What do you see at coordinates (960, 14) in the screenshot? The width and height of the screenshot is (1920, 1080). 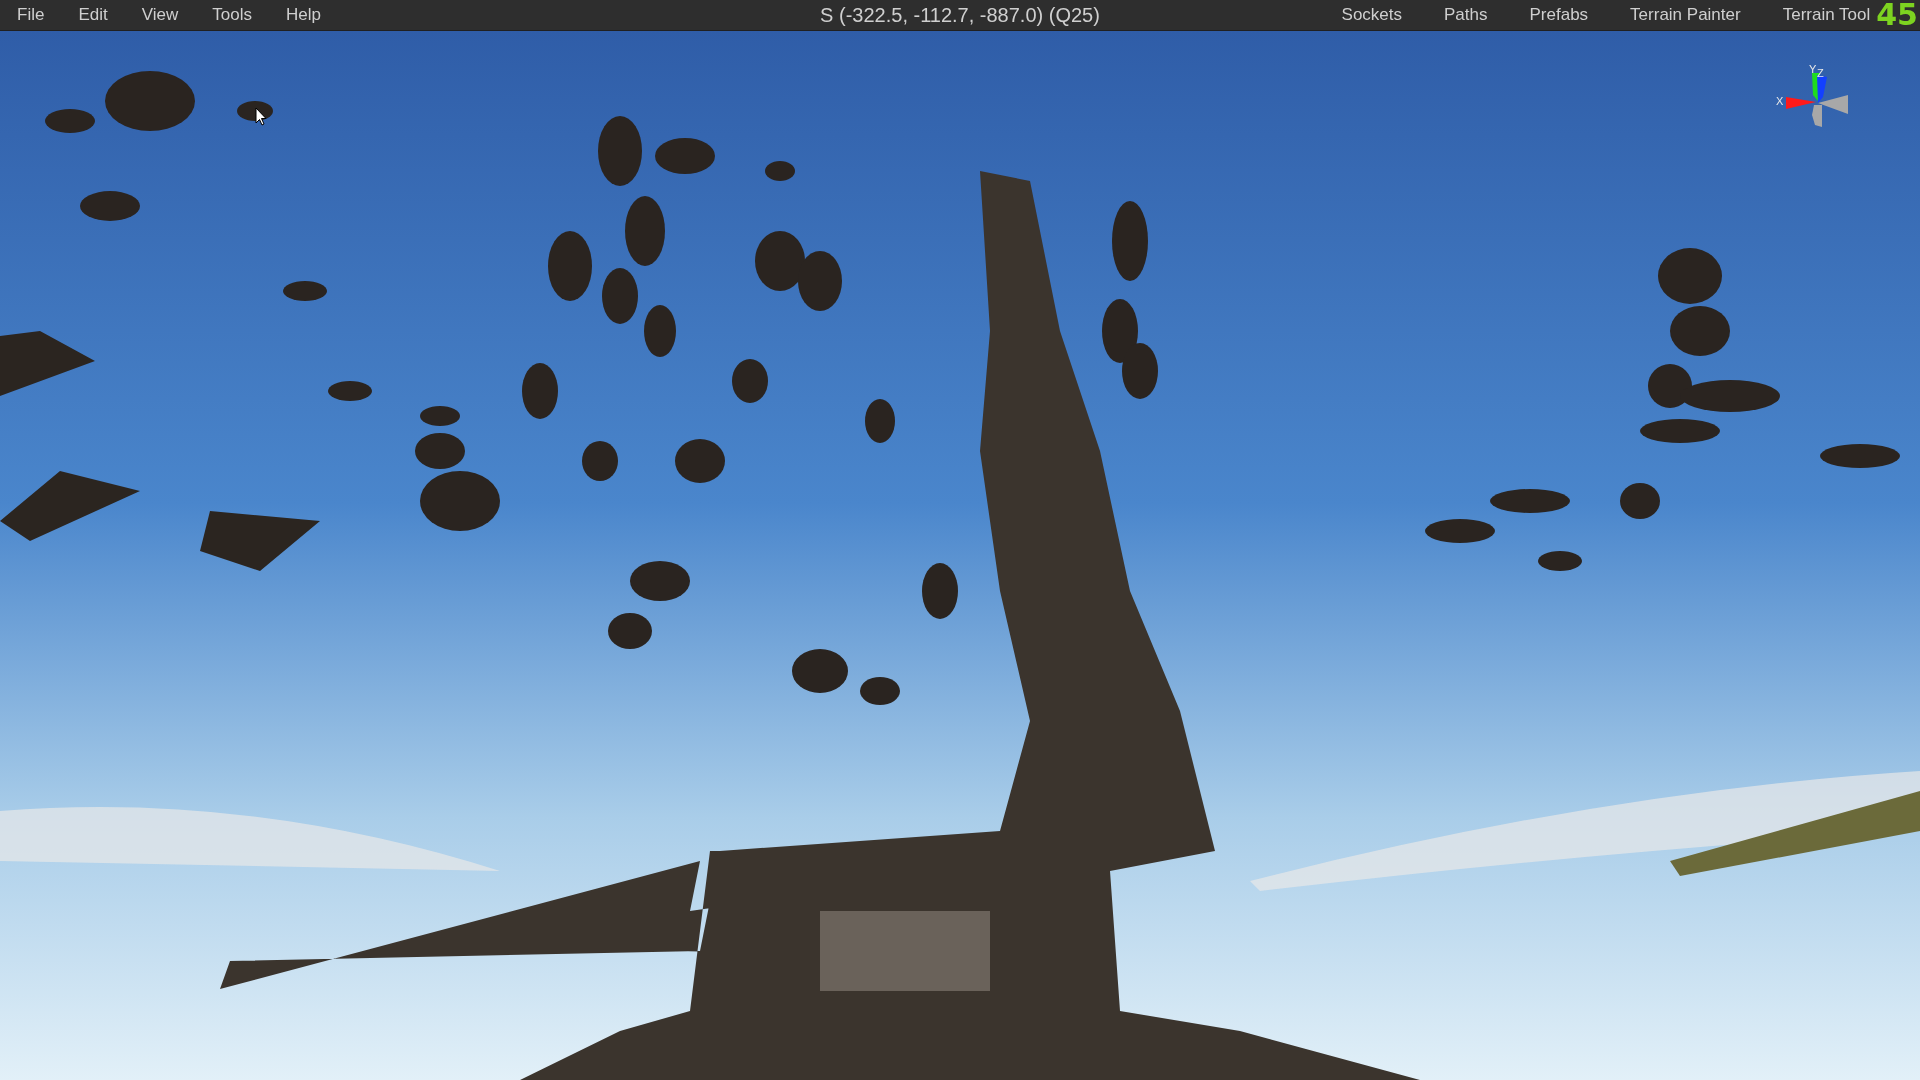 I see `camera-status: S (-322.5, -112.7, -887.0) (Q25)` at bounding box center [960, 14].